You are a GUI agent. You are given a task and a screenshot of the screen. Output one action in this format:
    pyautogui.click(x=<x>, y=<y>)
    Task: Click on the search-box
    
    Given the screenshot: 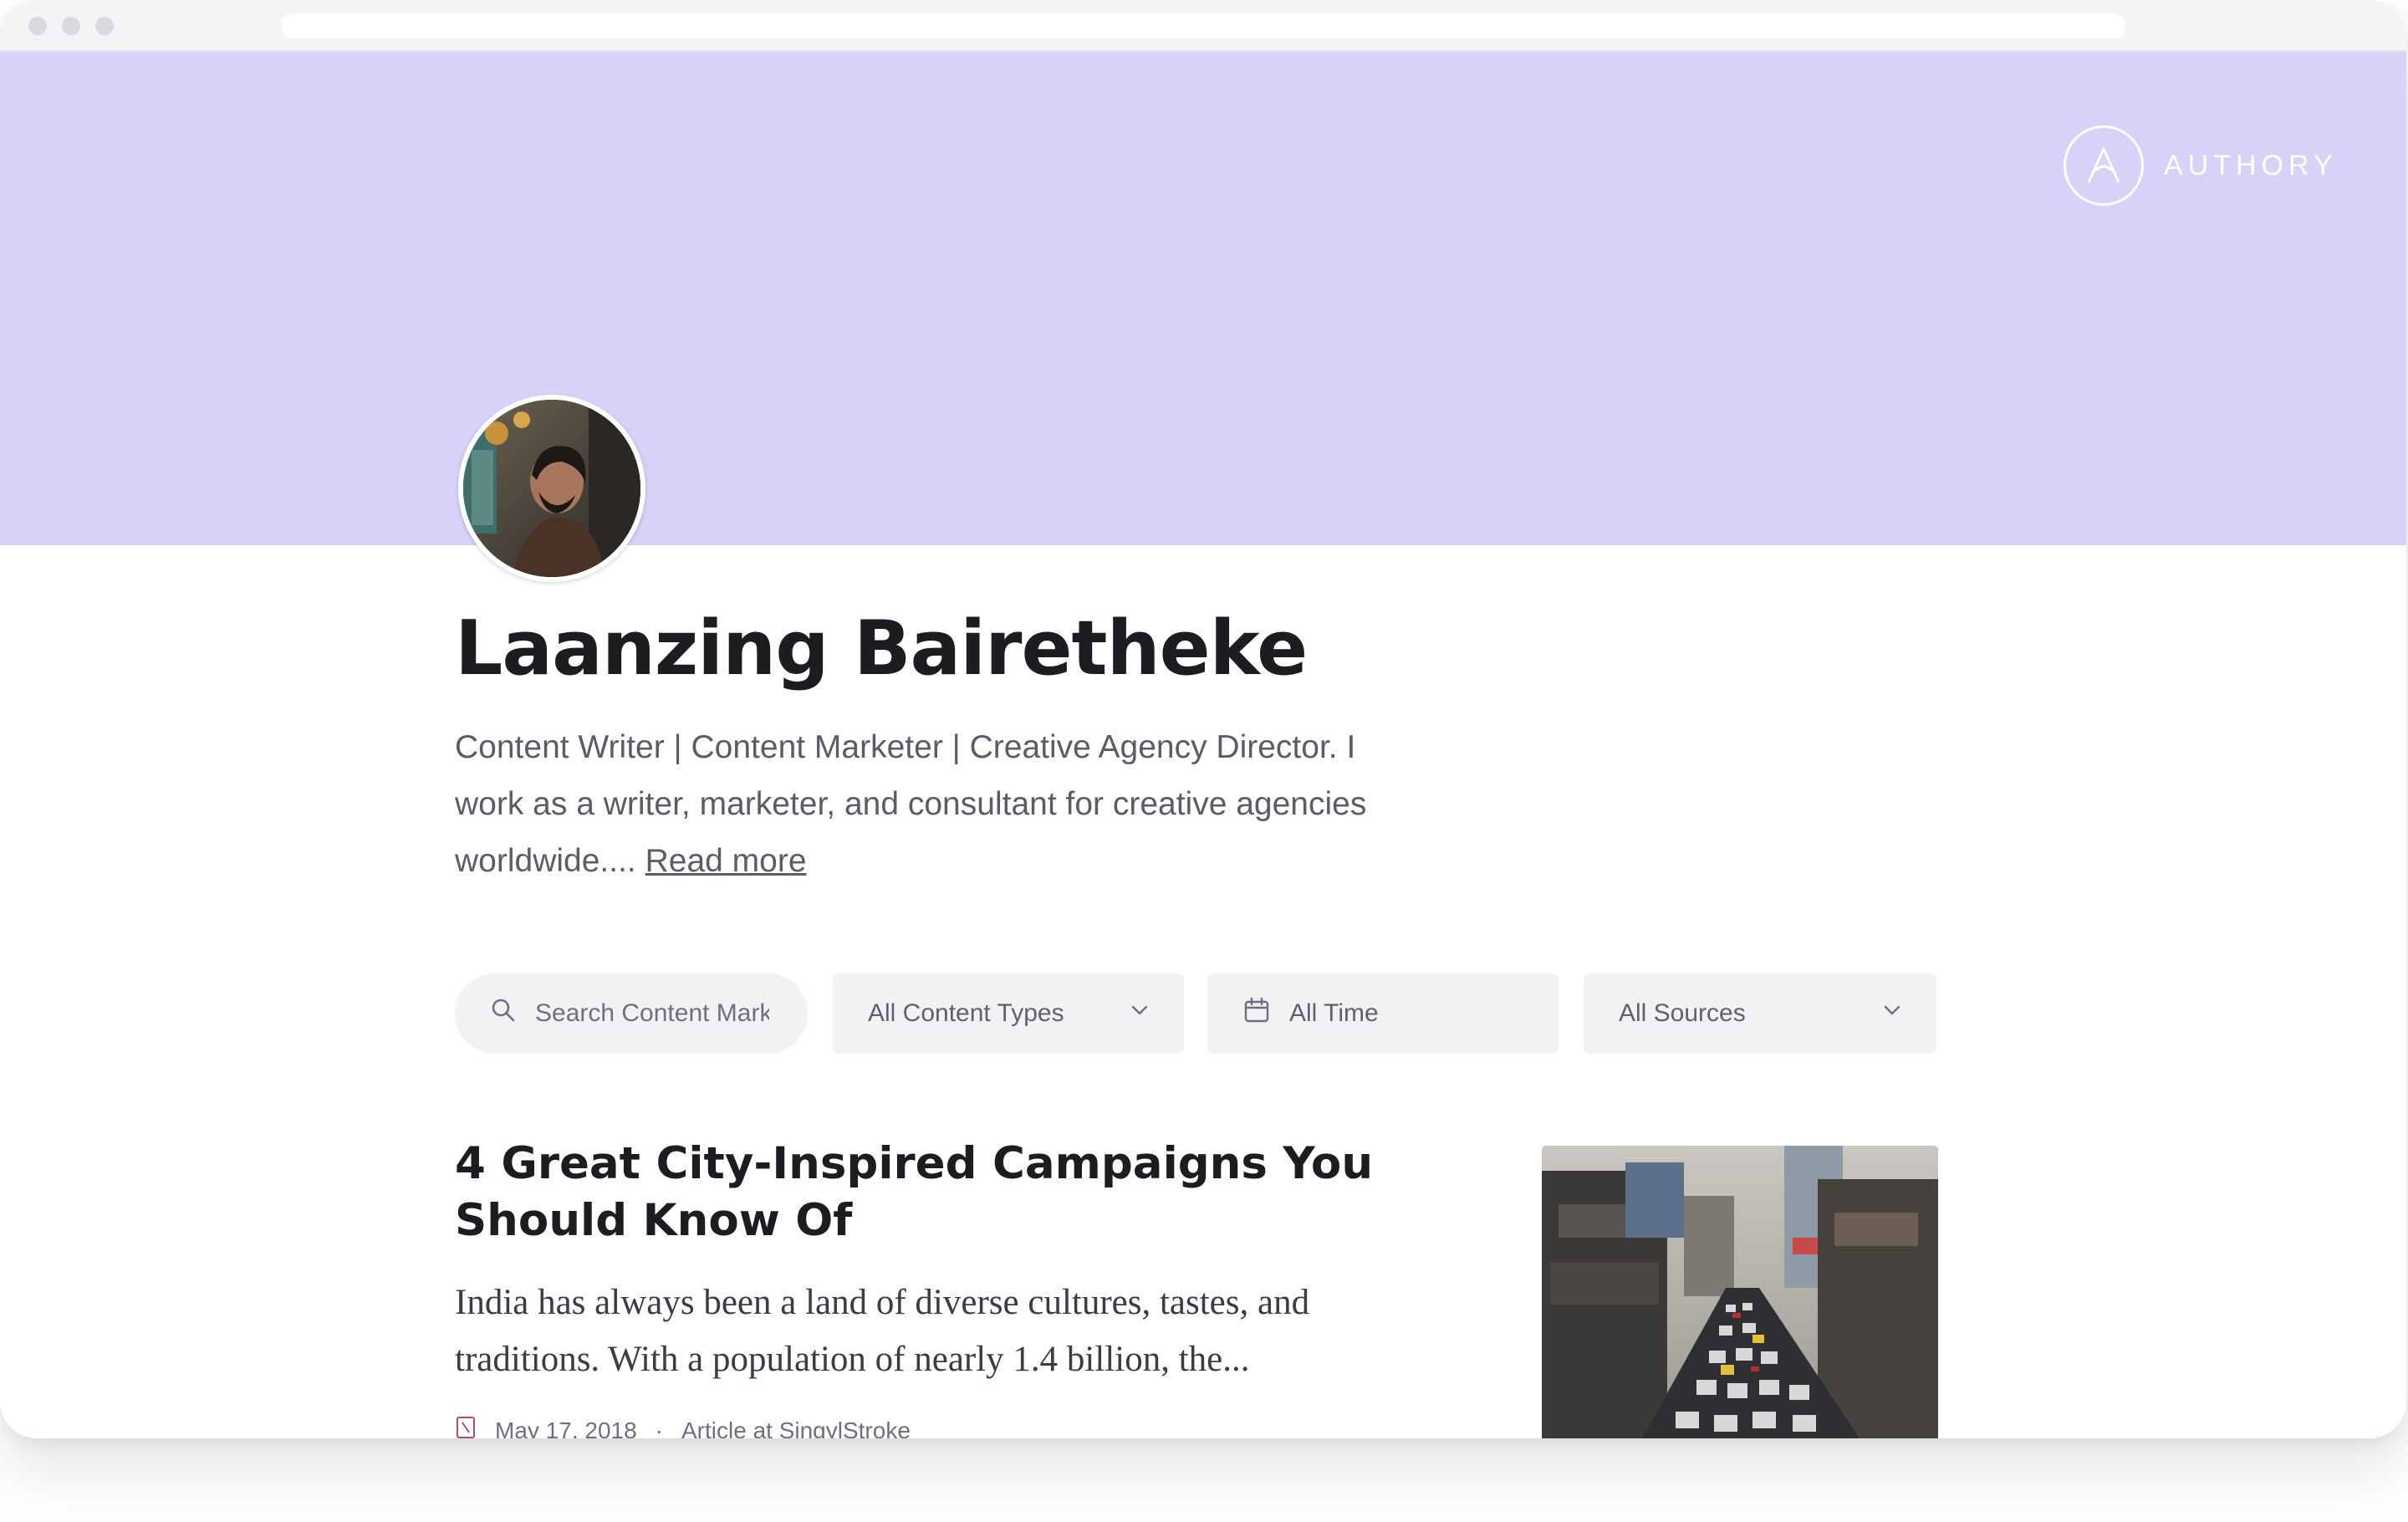 What is the action you would take?
    pyautogui.click(x=632, y=1013)
    